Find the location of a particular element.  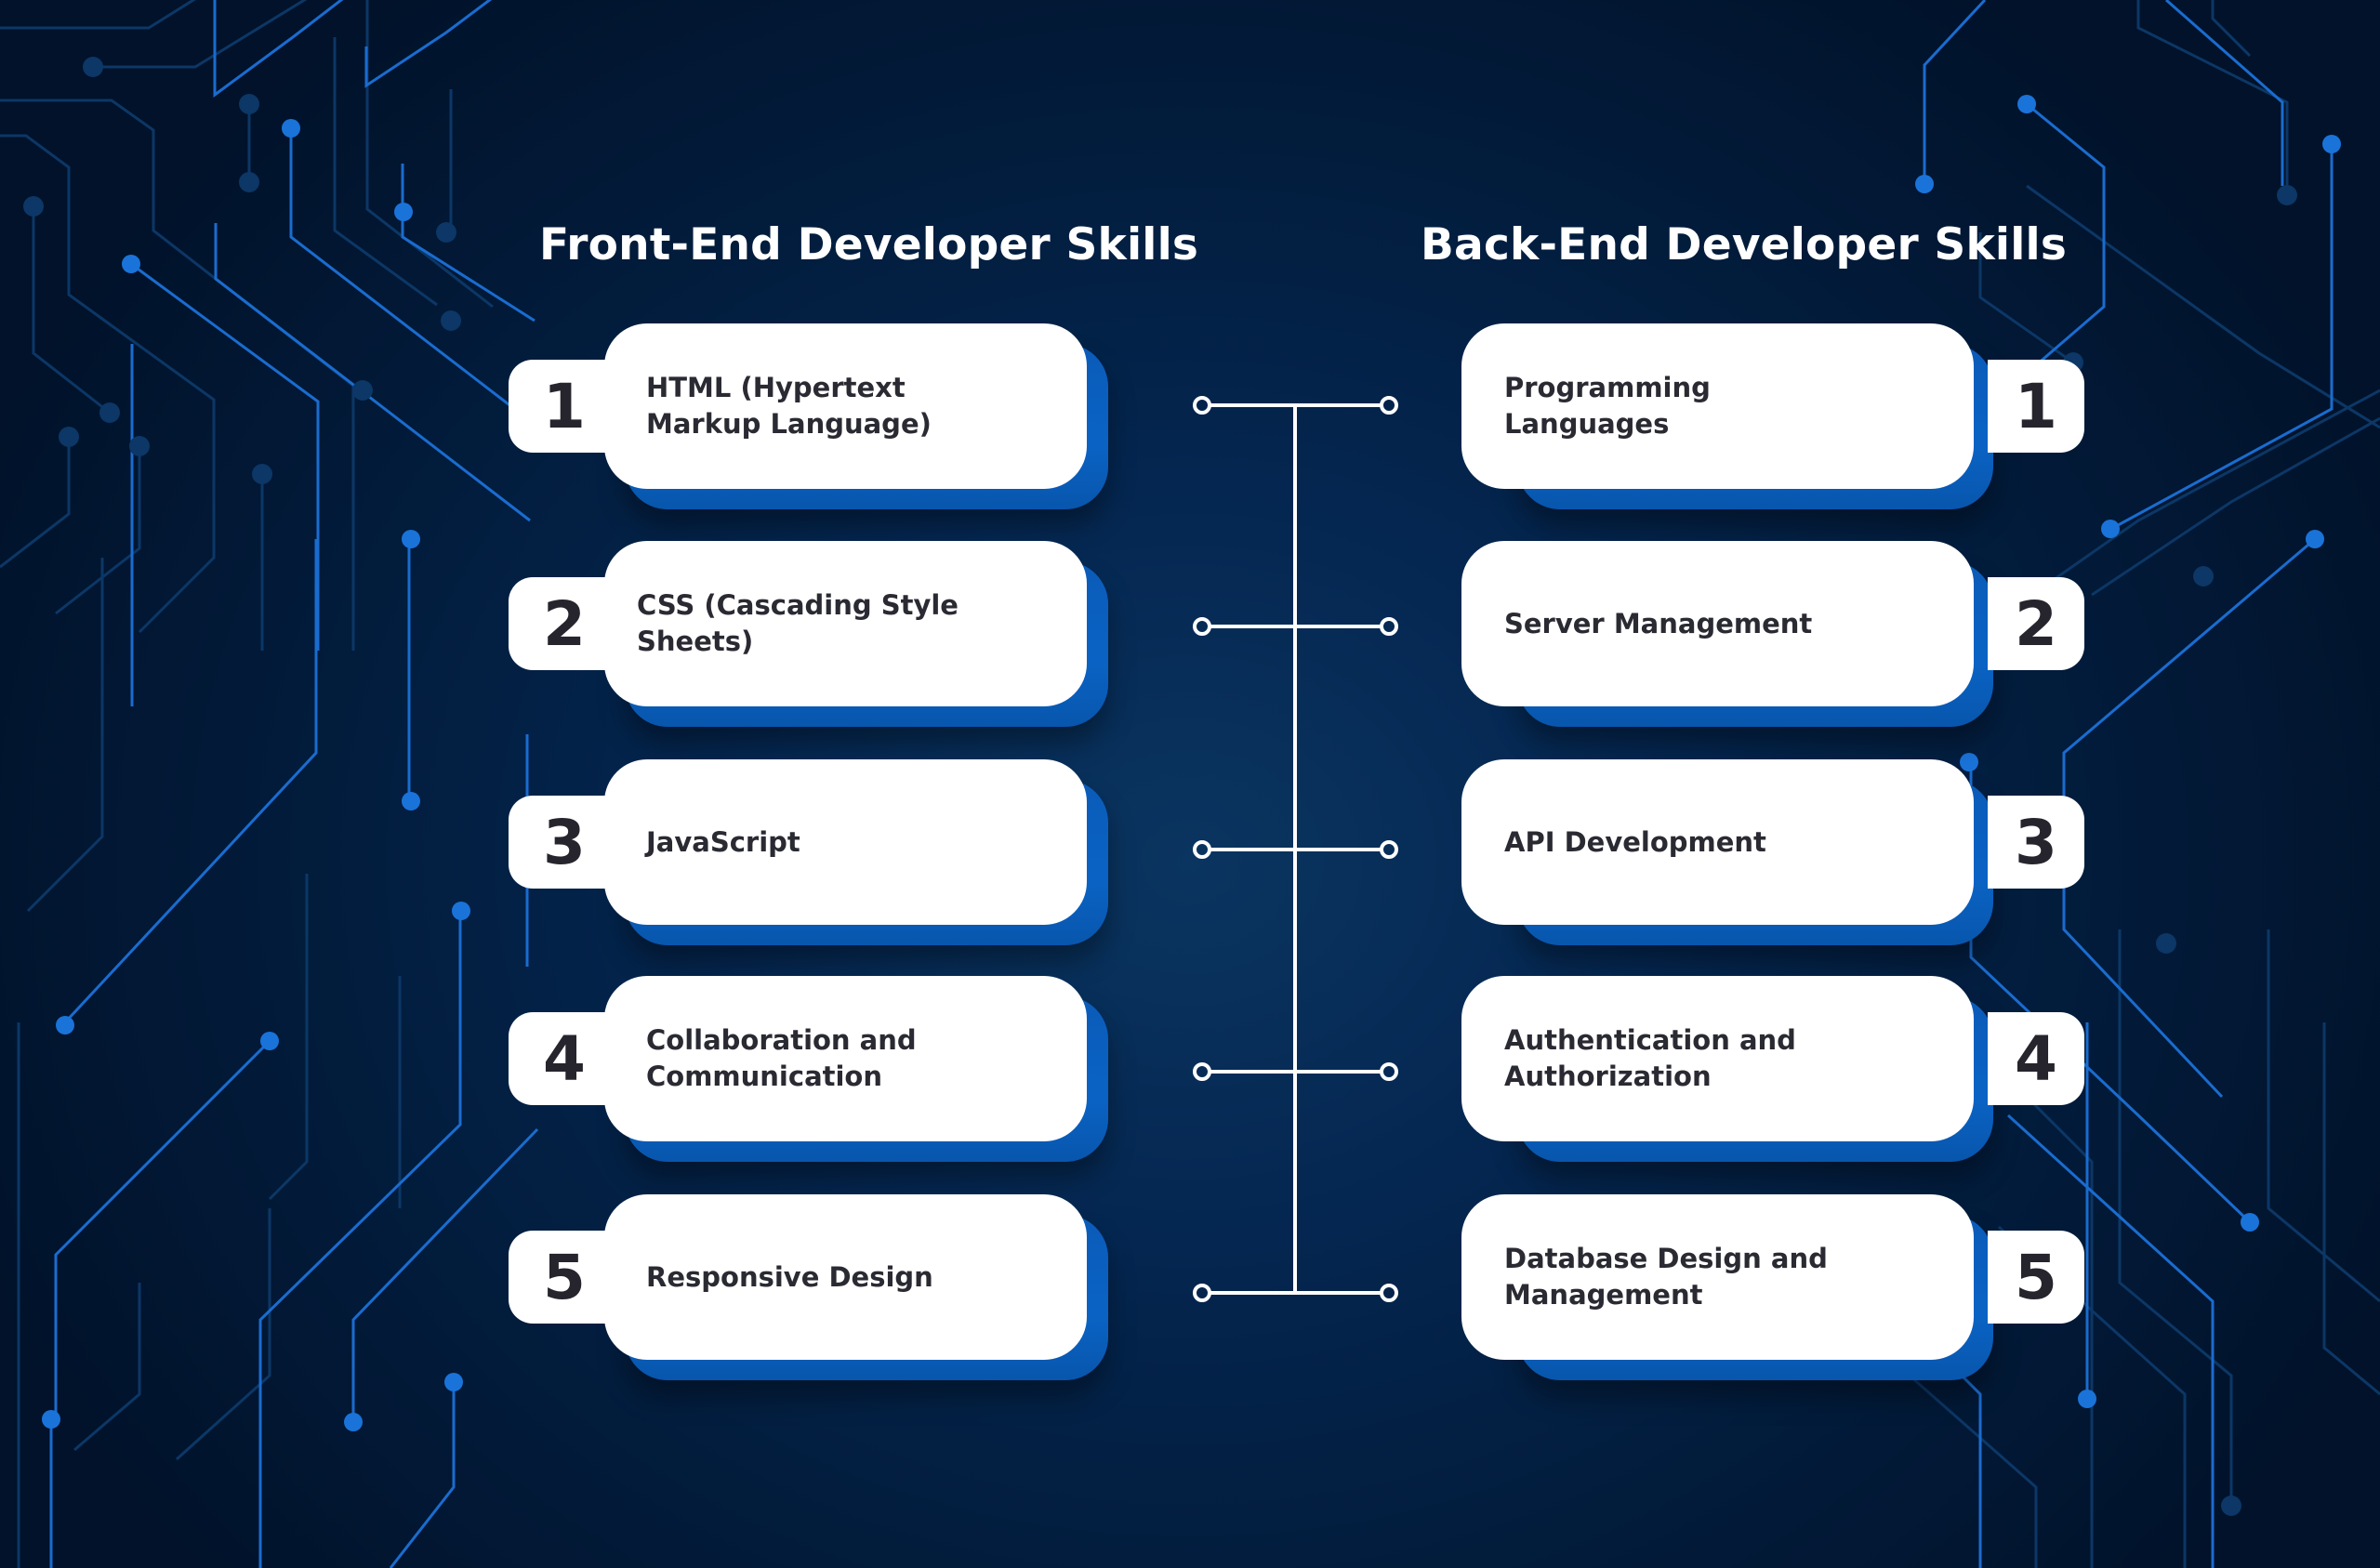

front-end-title: Front-End Developer Skills is located at coordinates (869, 245).